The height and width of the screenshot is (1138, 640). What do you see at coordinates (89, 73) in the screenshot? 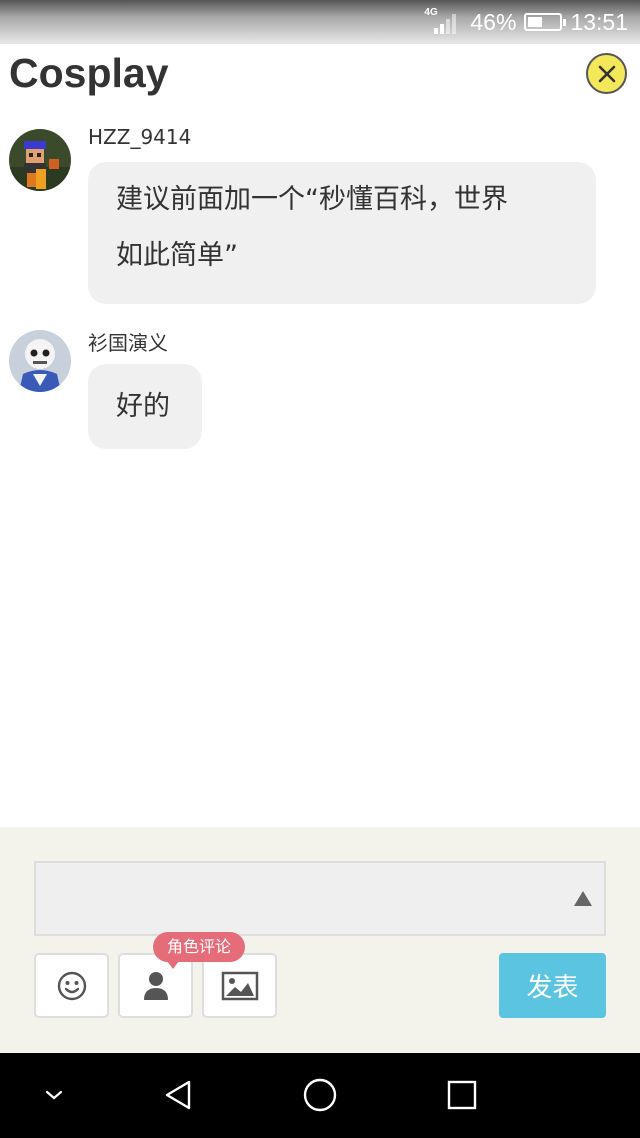
I see `page-title: Cosplay` at bounding box center [89, 73].